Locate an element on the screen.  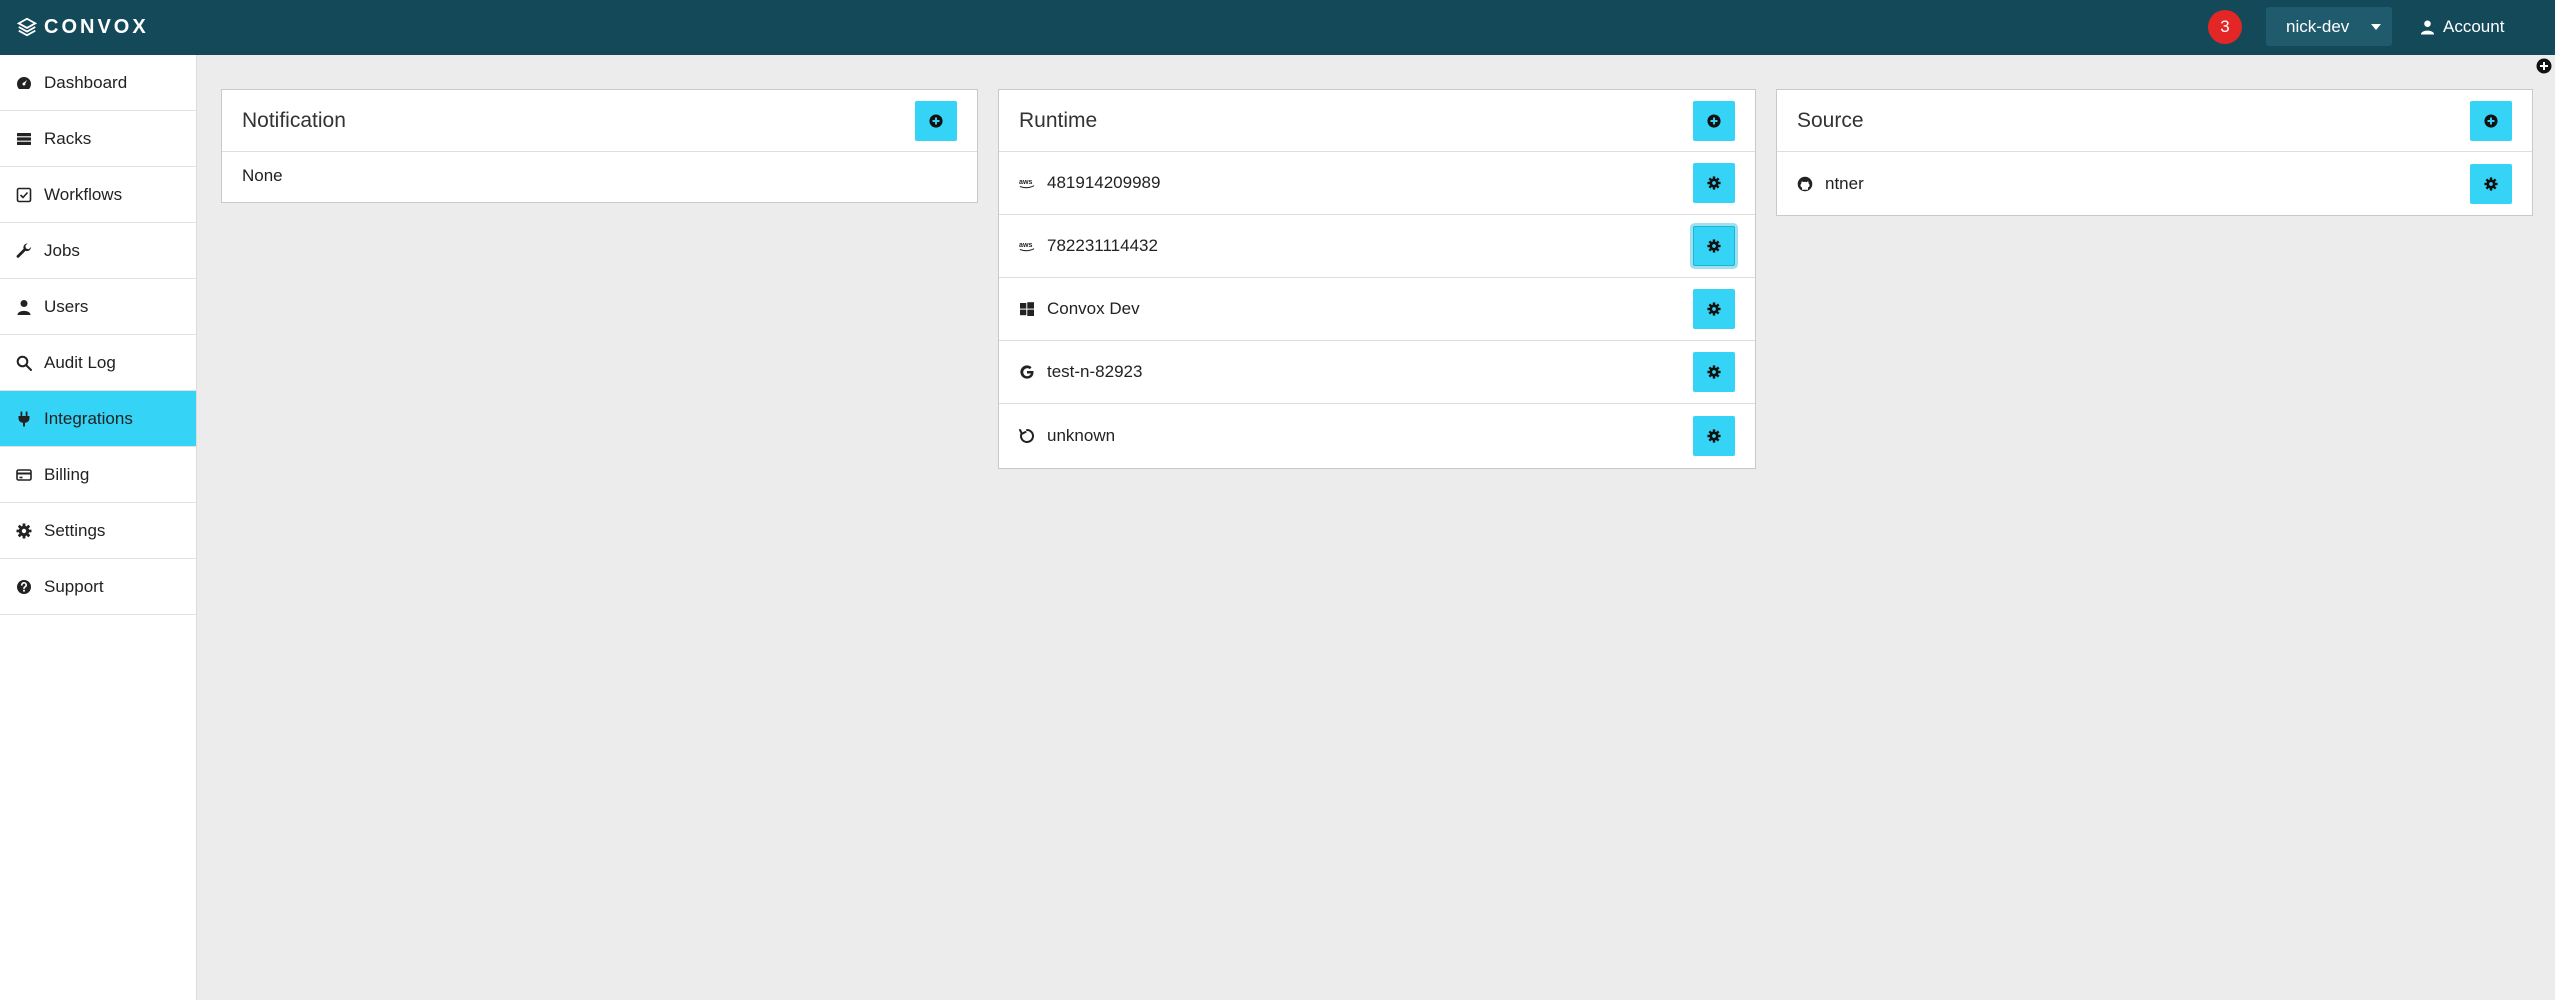
card-header: Runtime is located at coordinates (1377, 121).